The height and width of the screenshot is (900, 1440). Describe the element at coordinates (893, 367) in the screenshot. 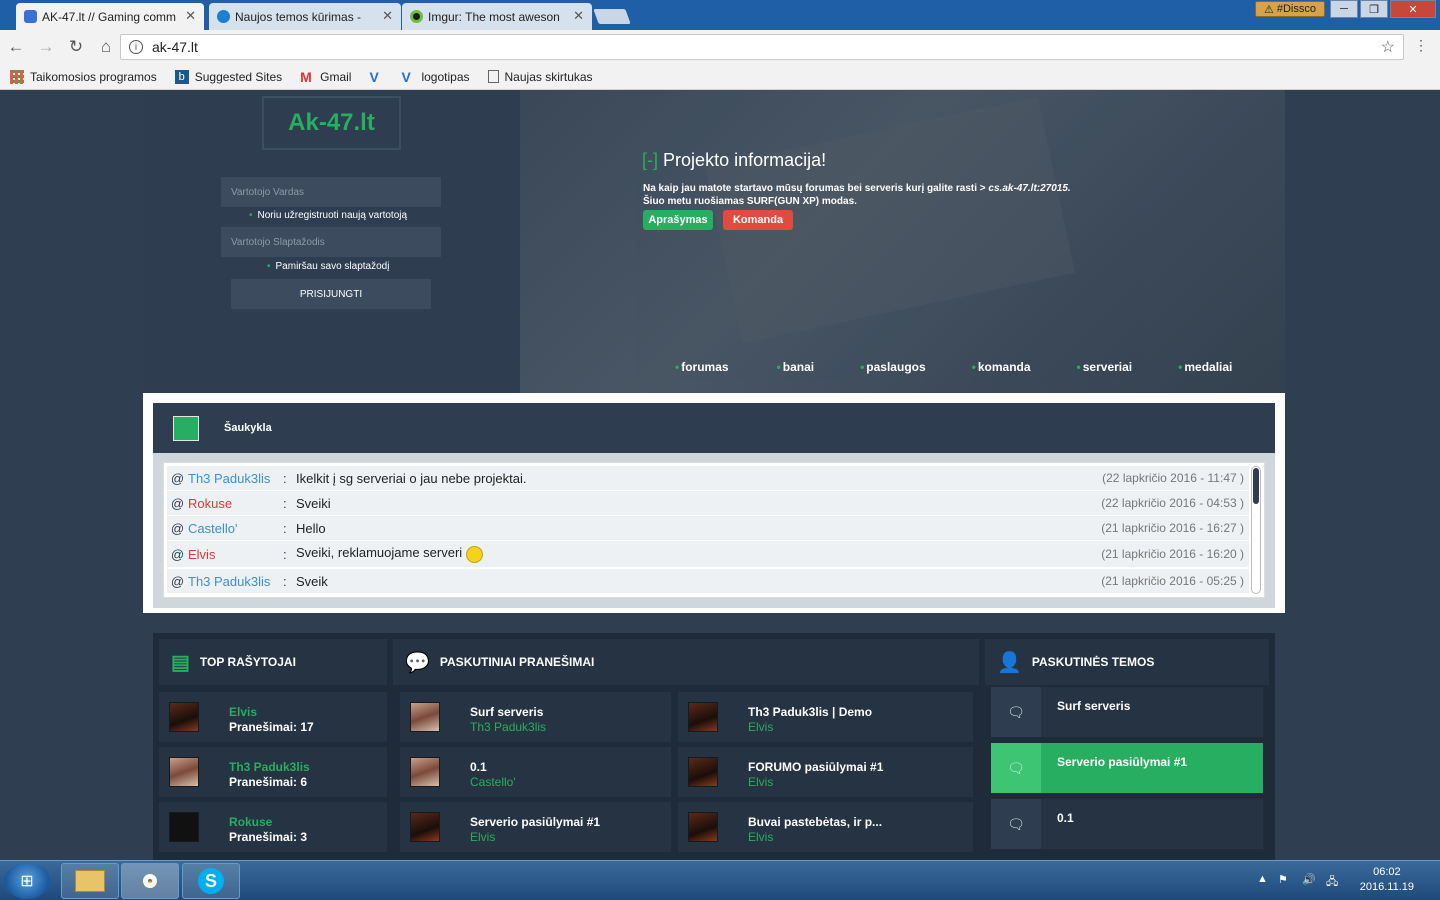

I see `nav-paslaugos: • paslaugos` at that location.